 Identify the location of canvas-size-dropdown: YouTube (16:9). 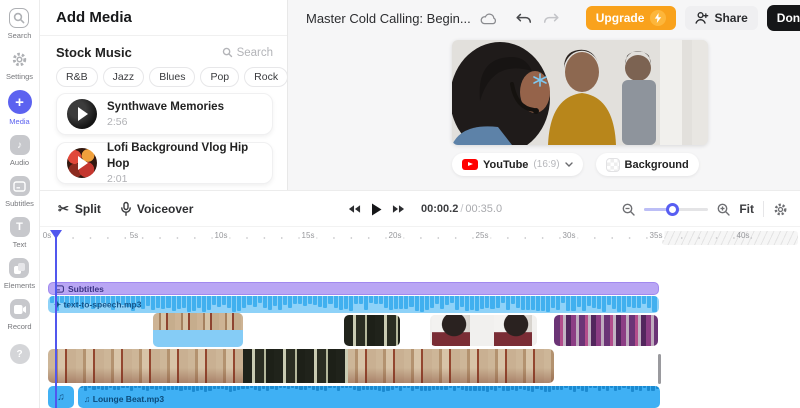
(517, 164).